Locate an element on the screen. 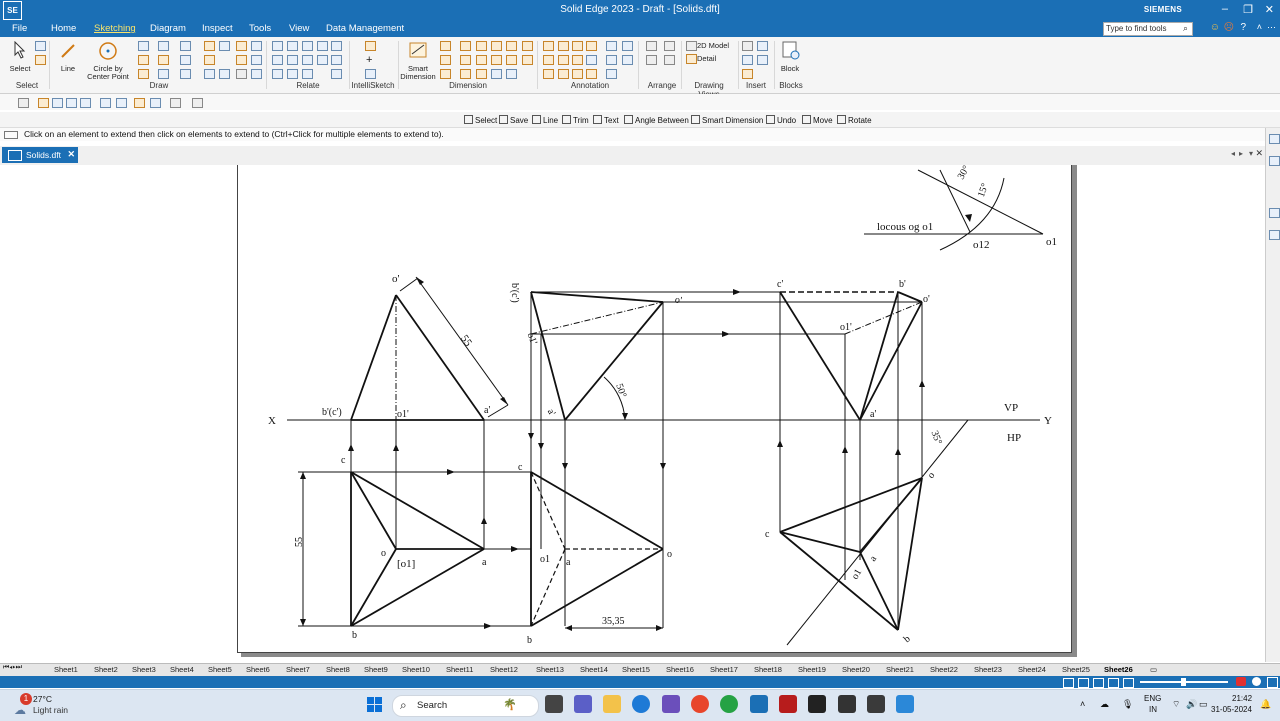 The width and height of the screenshot is (1280, 721). circle-tool-label: Circle by Center Point is located at coordinates (108, 73).